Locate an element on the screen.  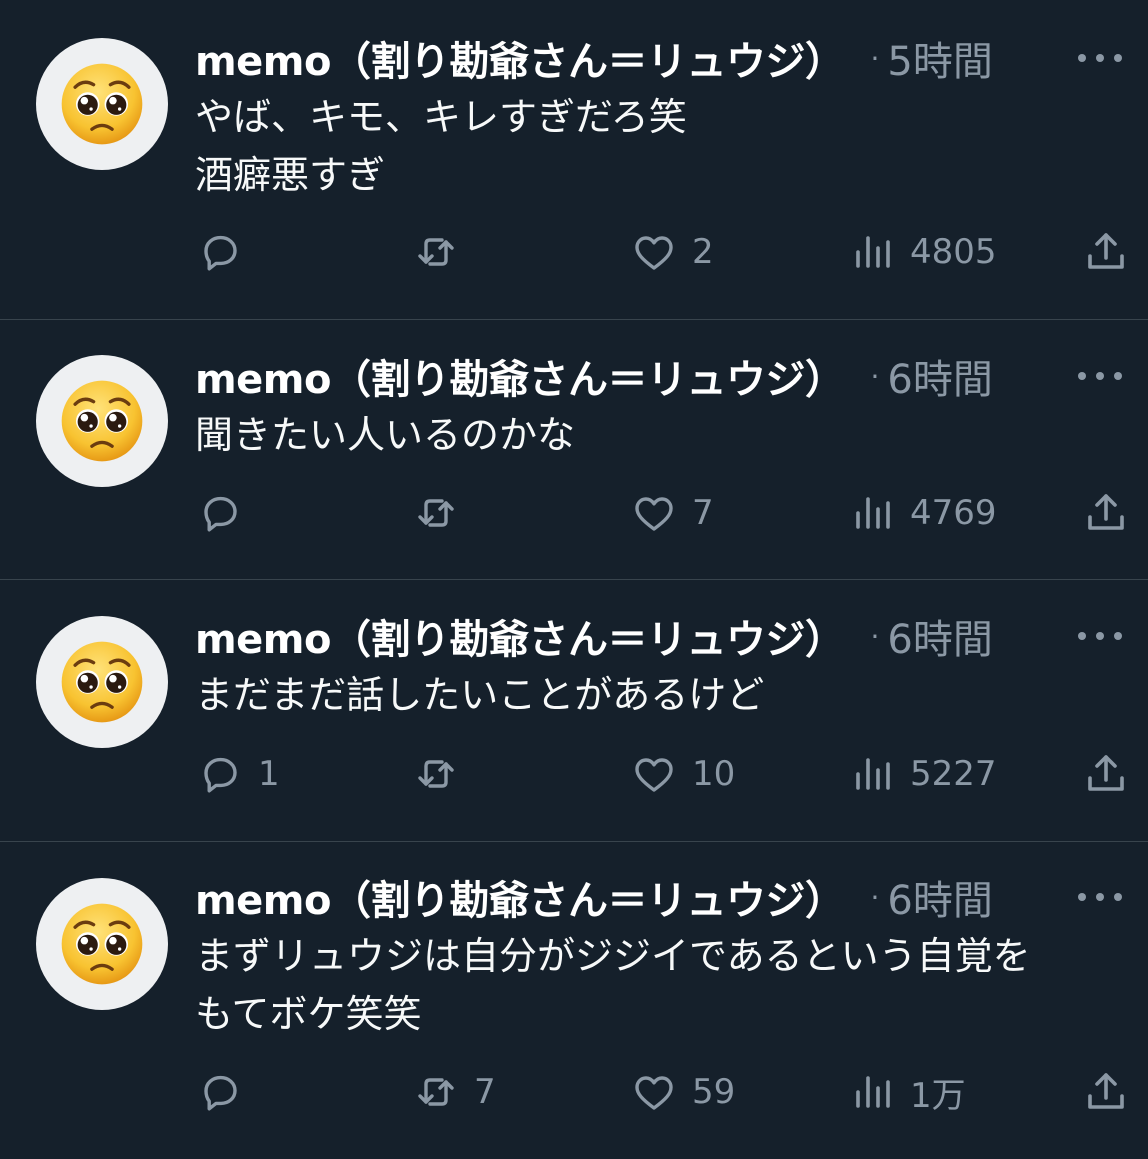
tweet-text-line: やば、キモ、キレすぎだろ笑 is located at coordinates (441, 117).